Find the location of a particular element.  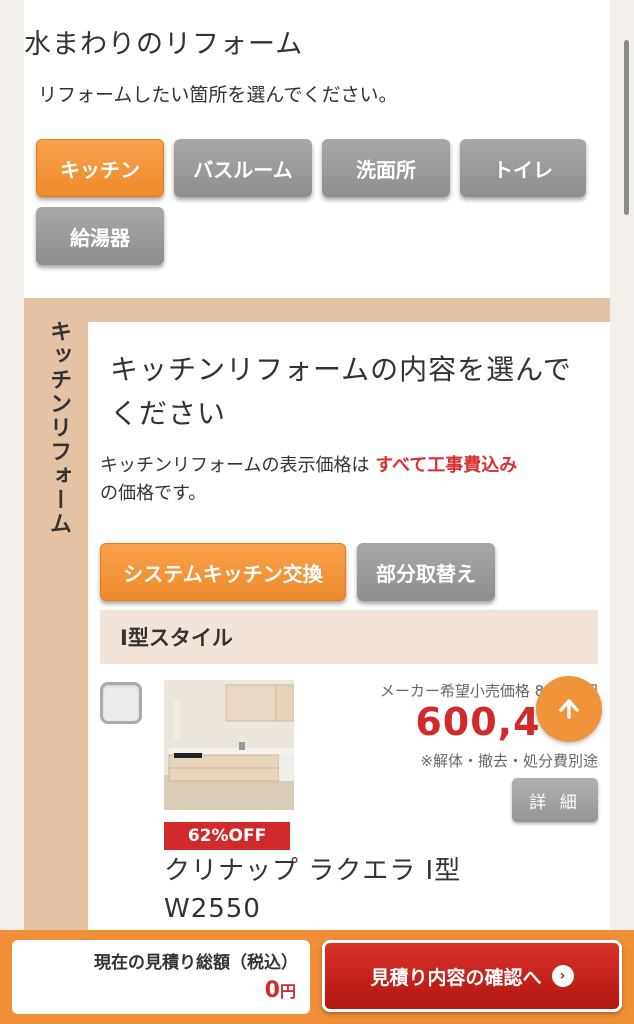

confirm-estimate-button: 見積り内容の確認へ › is located at coordinates (472, 976).